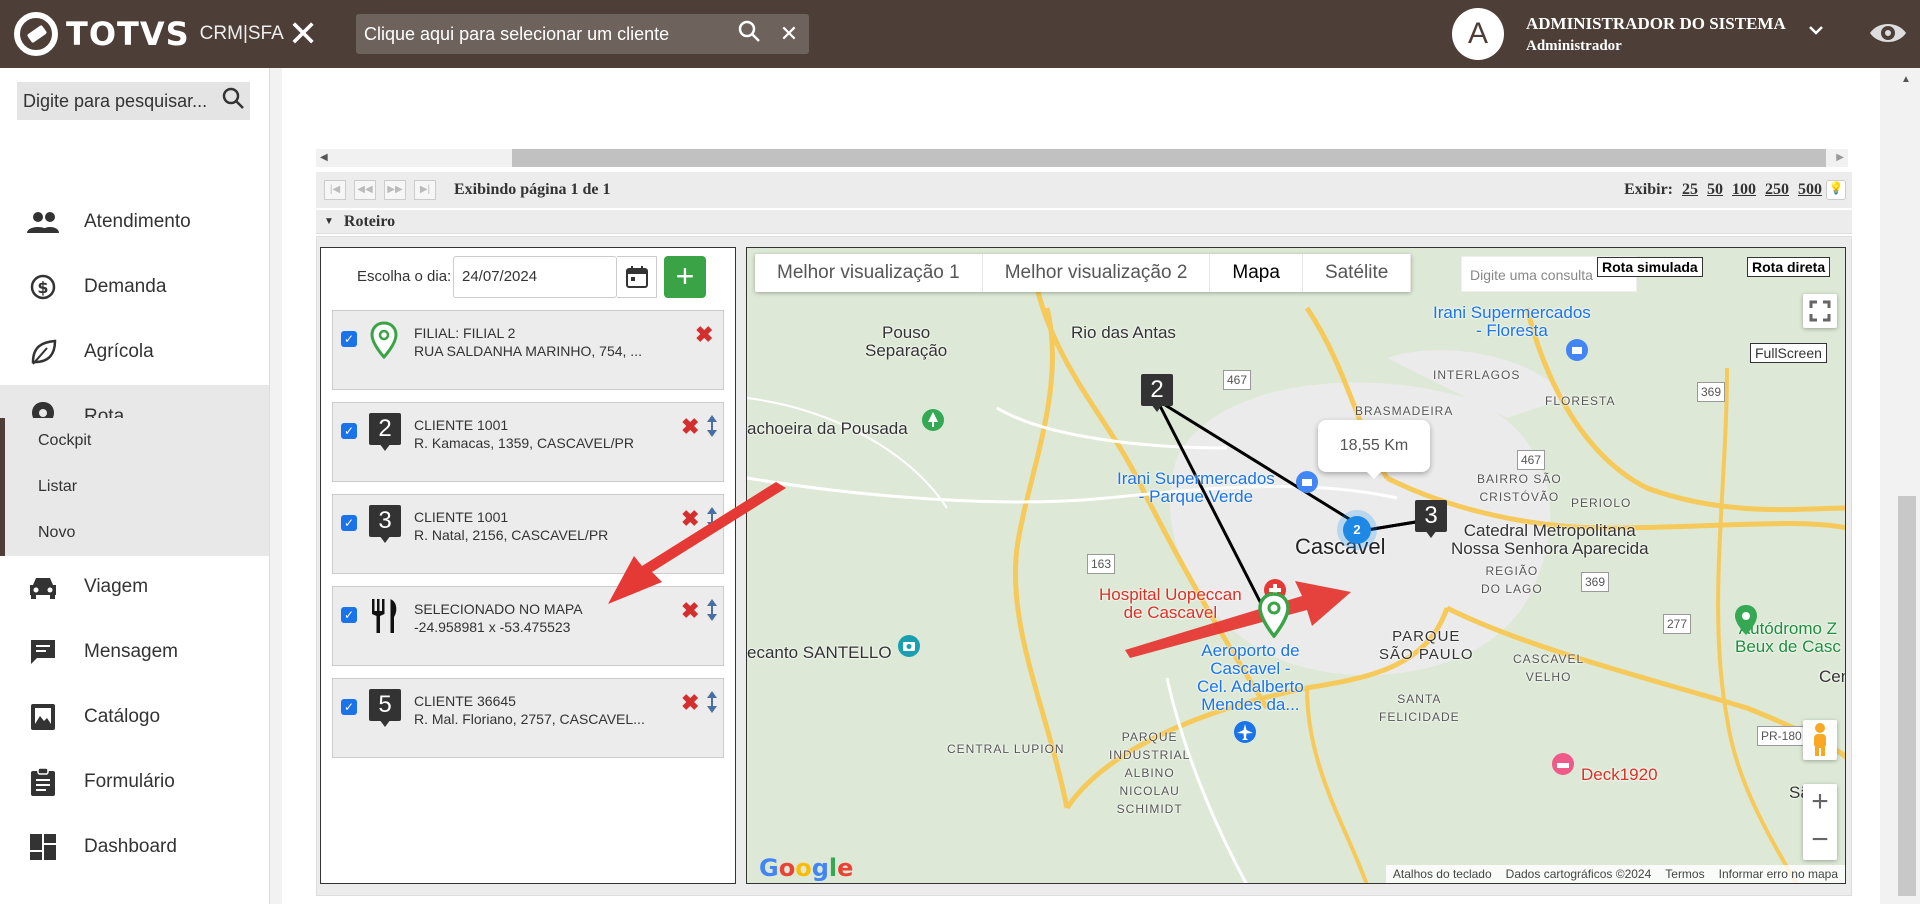 Image resolution: width=1920 pixels, height=904 pixels. What do you see at coordinates (1478, 34) in the screenshot?
I see `avatar: A` at bounding box center [1478, 34].